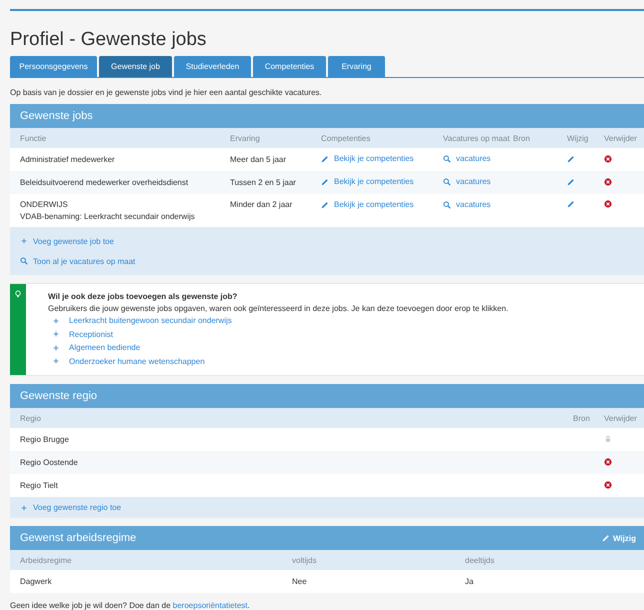 Image resolution: width=644 pixels, height=610 pixels. Describe the element at coordinates (36, 581) in the screenshot. I see `table-cell-text: Dagwerk` at that location.